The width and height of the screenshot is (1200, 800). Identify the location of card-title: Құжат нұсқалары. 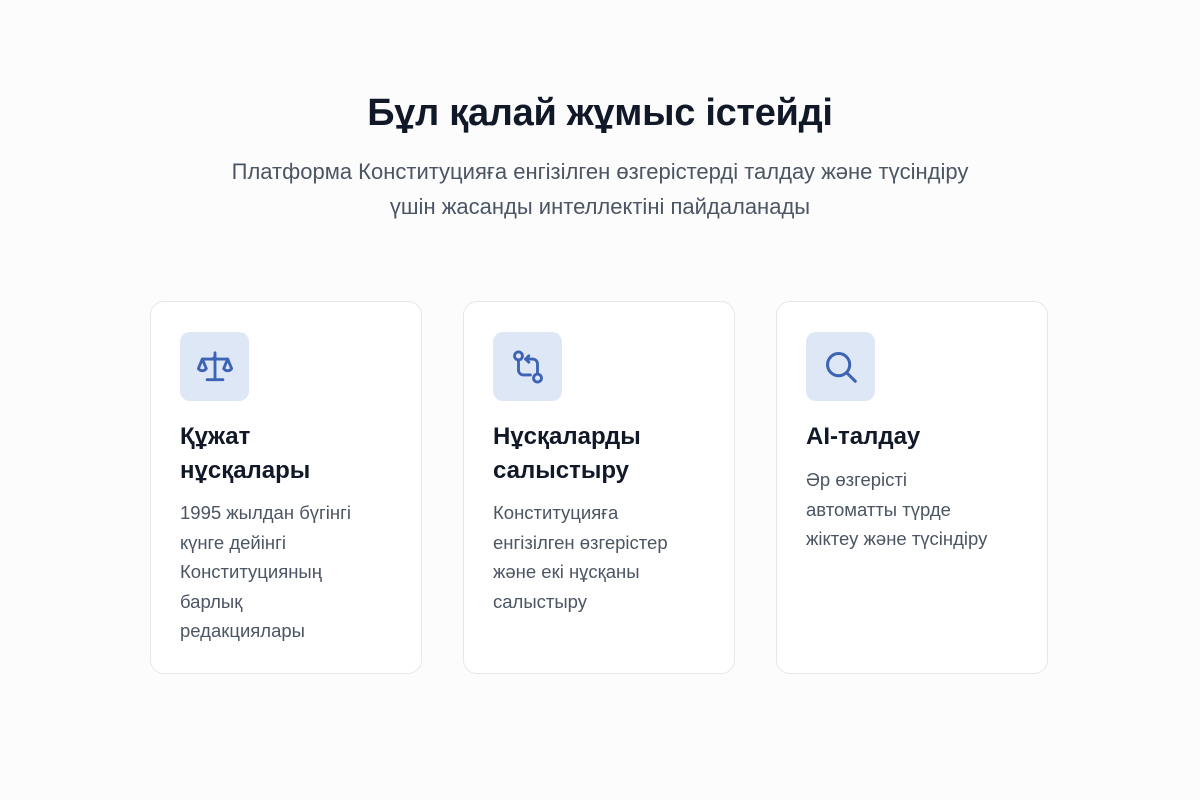
(290, 454).